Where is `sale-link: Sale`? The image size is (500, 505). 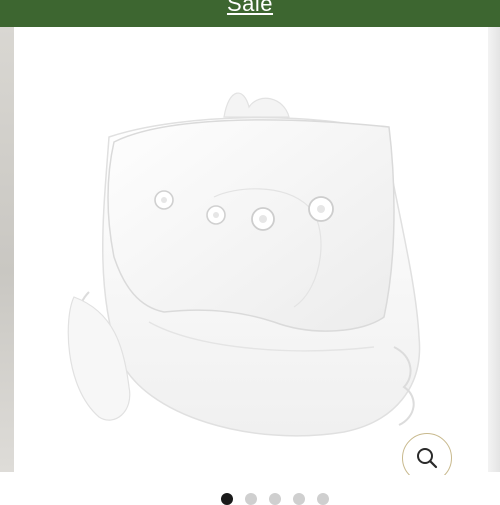
sale-link: Sale is located at coordinates (250, 8).